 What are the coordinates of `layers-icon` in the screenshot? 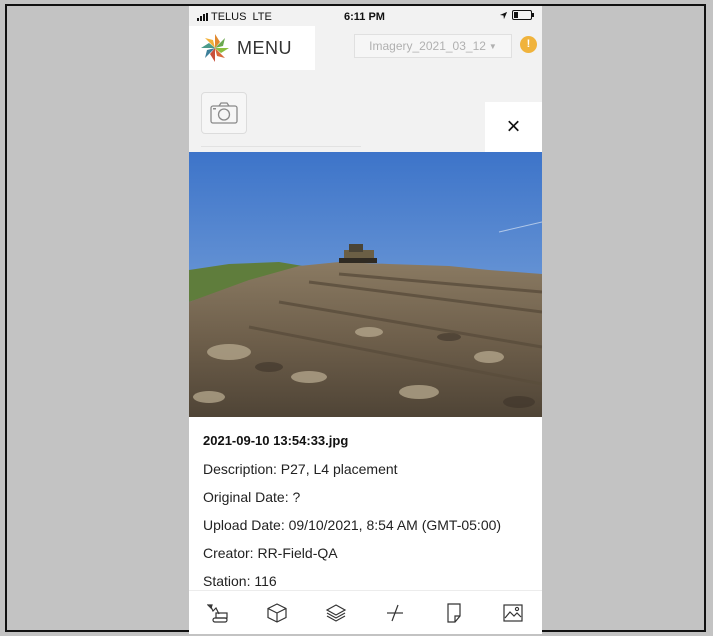 It's located at (336, 612).